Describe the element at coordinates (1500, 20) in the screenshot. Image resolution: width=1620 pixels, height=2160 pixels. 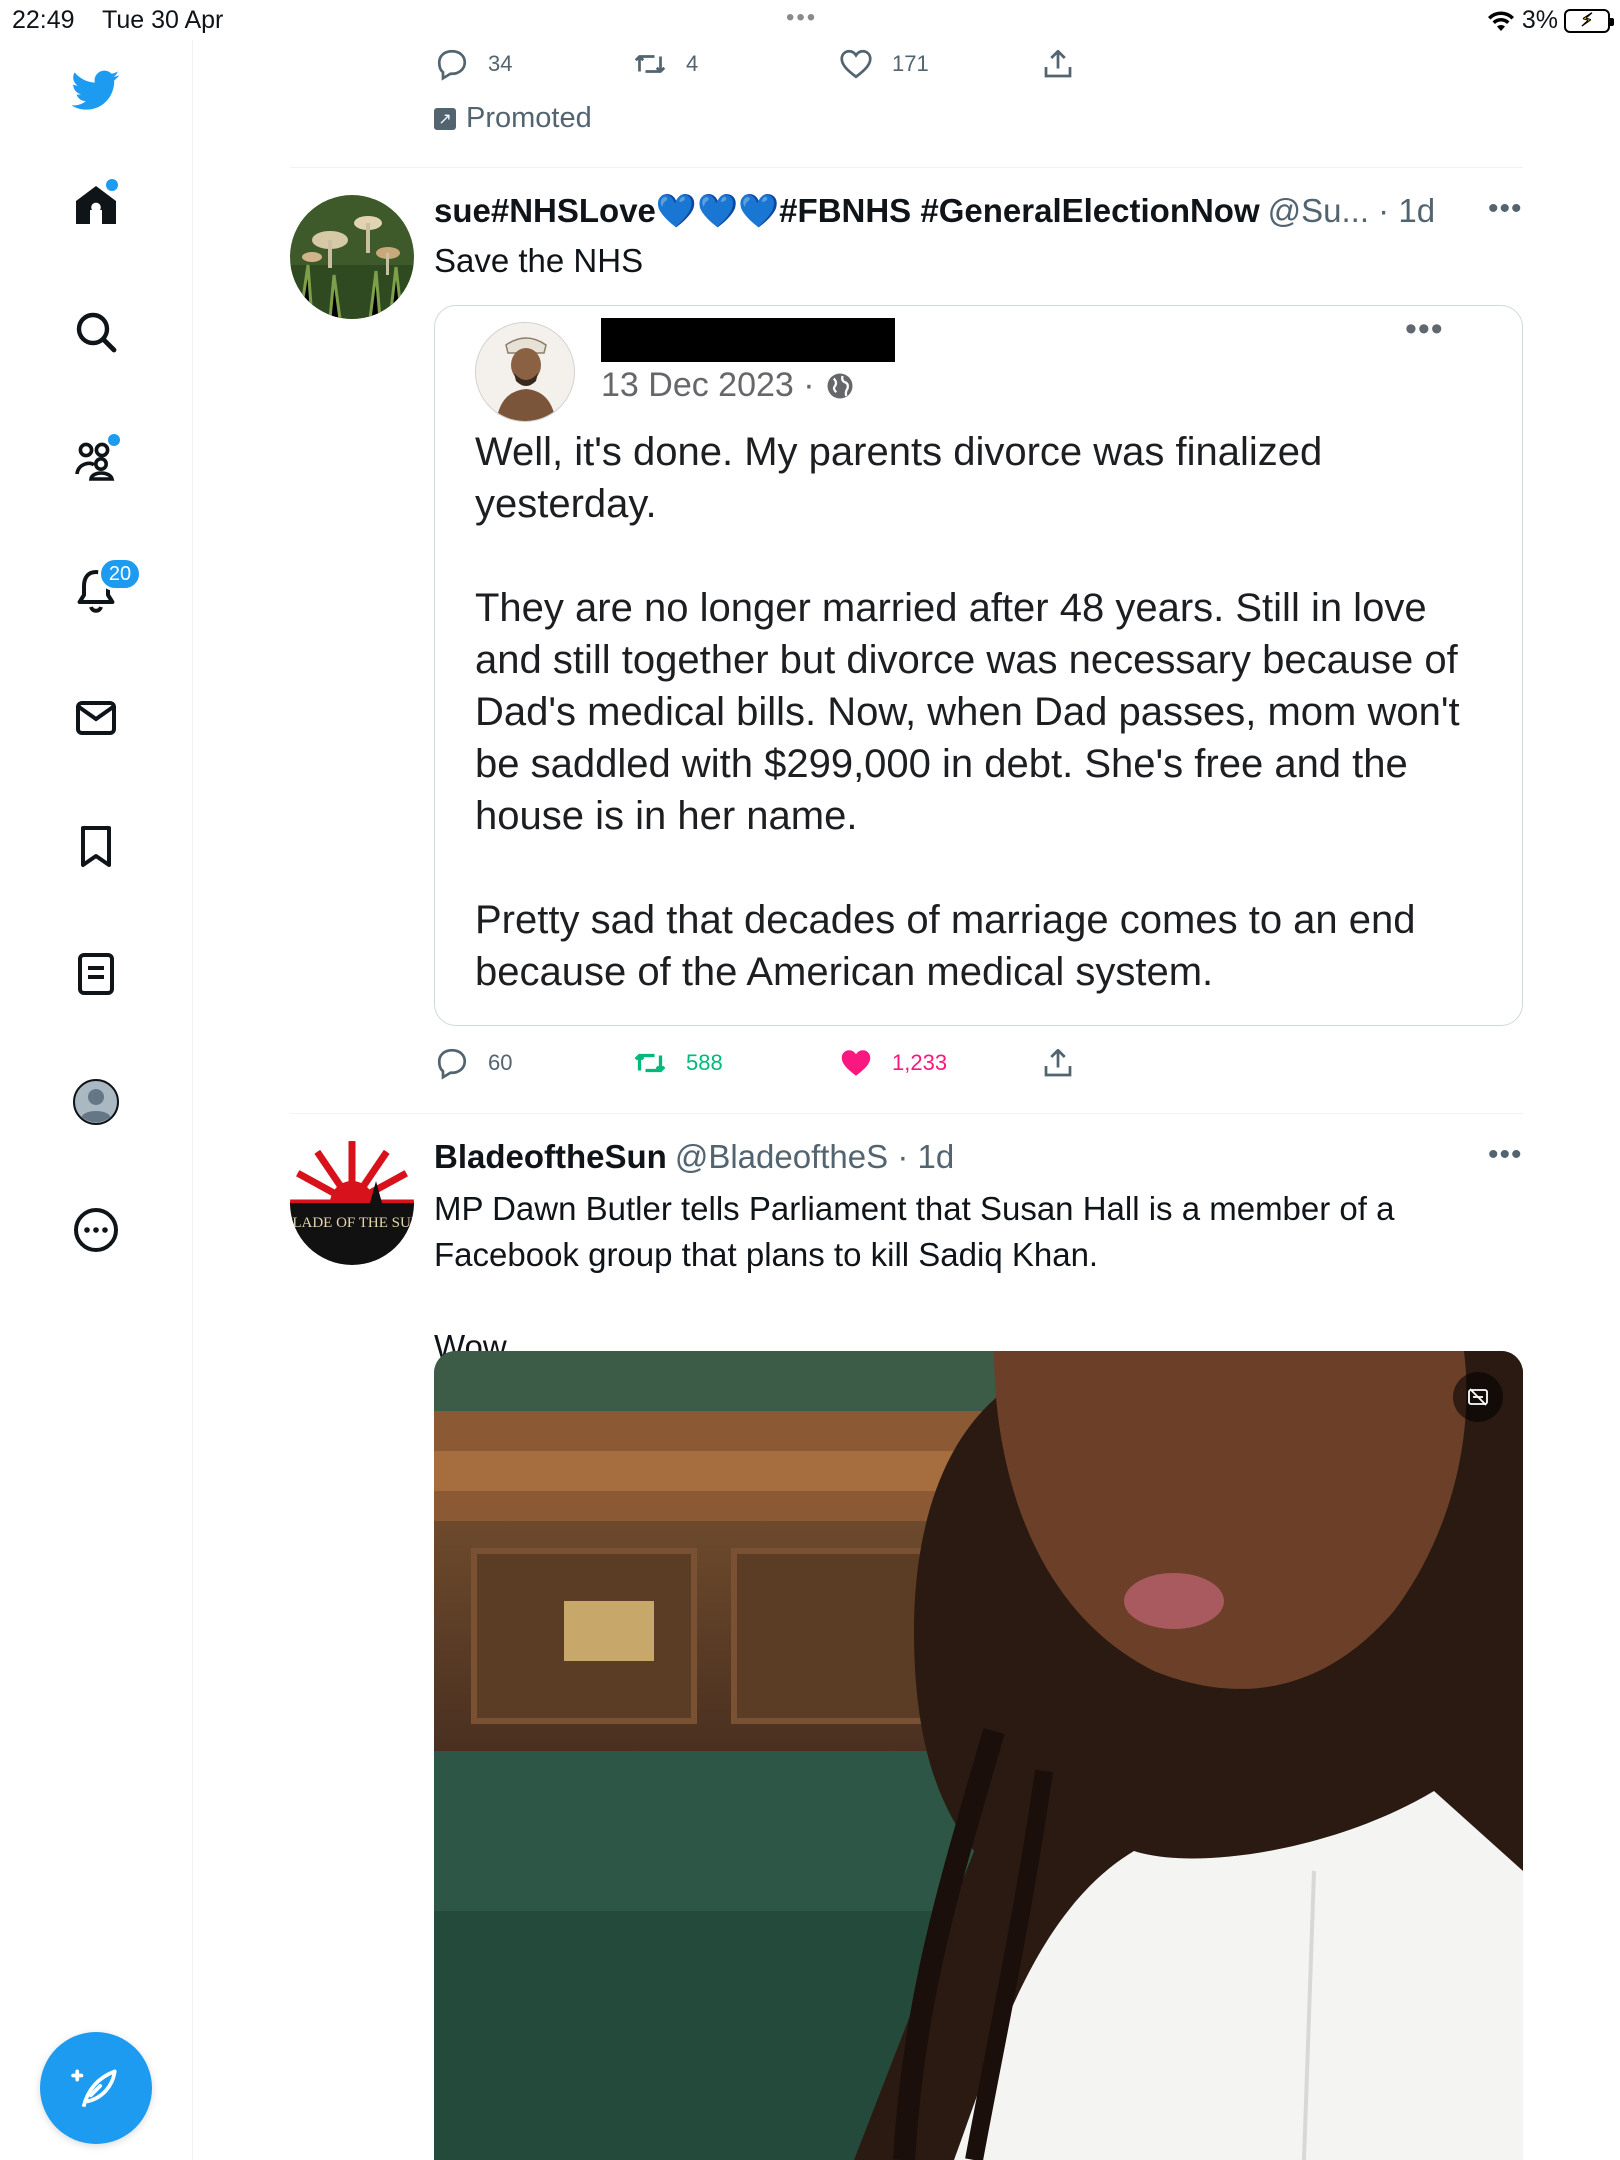
I see `wifi-icon` at that location.